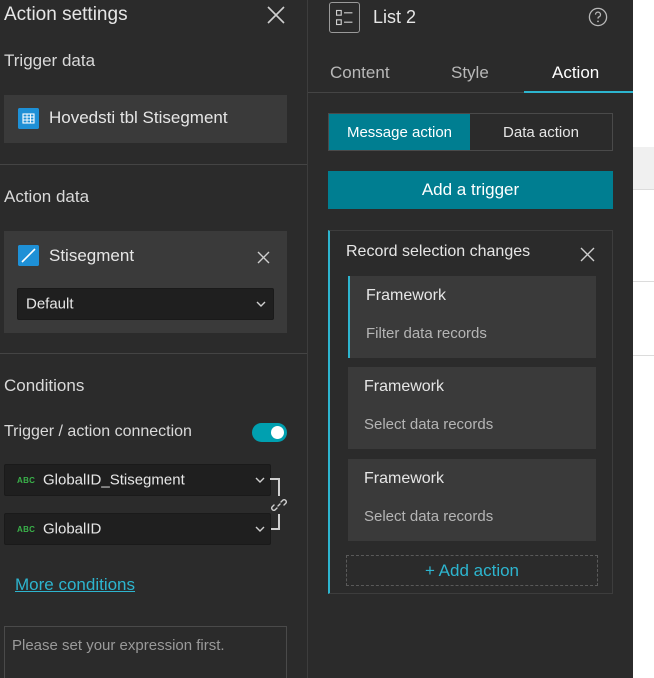 This screenshot has width=654, height=678. Describe the element at coordinates (44, 385) in the screenshot. I see `conditions-heading: Conditions` at that location.